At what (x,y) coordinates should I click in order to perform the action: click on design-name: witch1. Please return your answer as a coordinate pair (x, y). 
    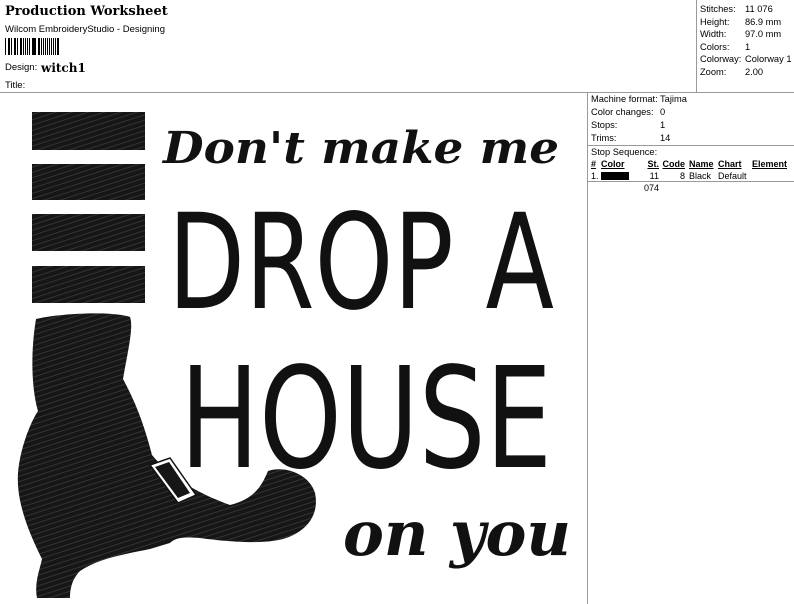
    Looking at the image, I should click on (63, 68).